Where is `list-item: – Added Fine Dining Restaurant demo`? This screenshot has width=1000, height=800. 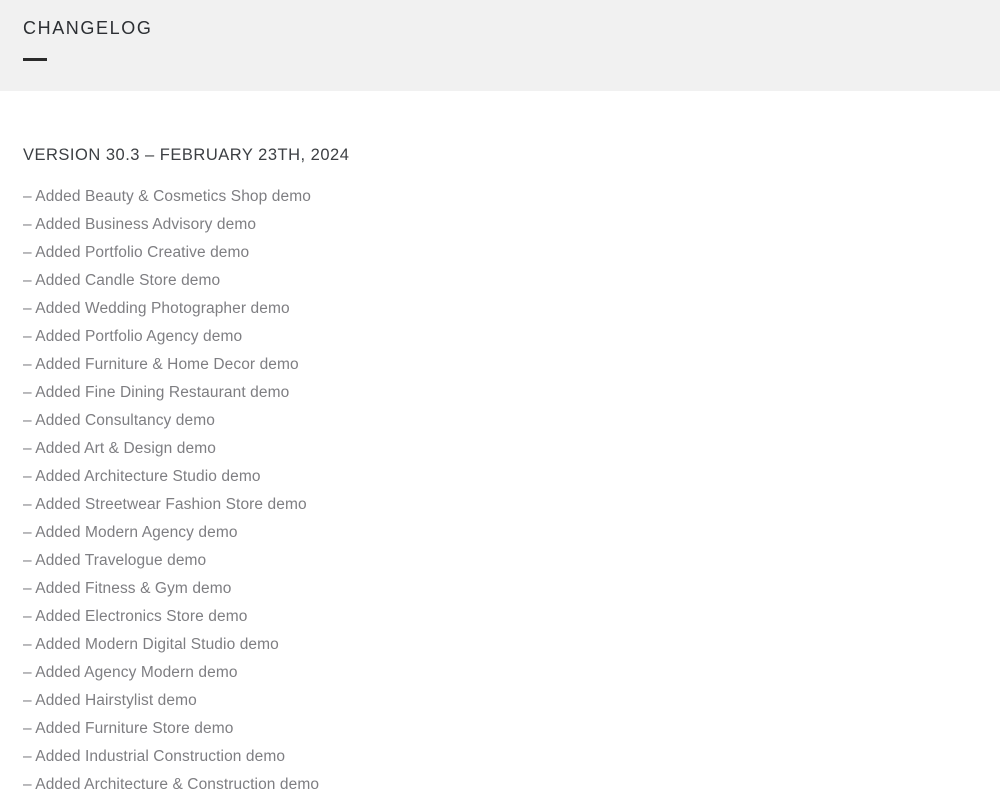 list-item: – Added Fine Dining Restaurant demo is located at coordinates (156, 392).